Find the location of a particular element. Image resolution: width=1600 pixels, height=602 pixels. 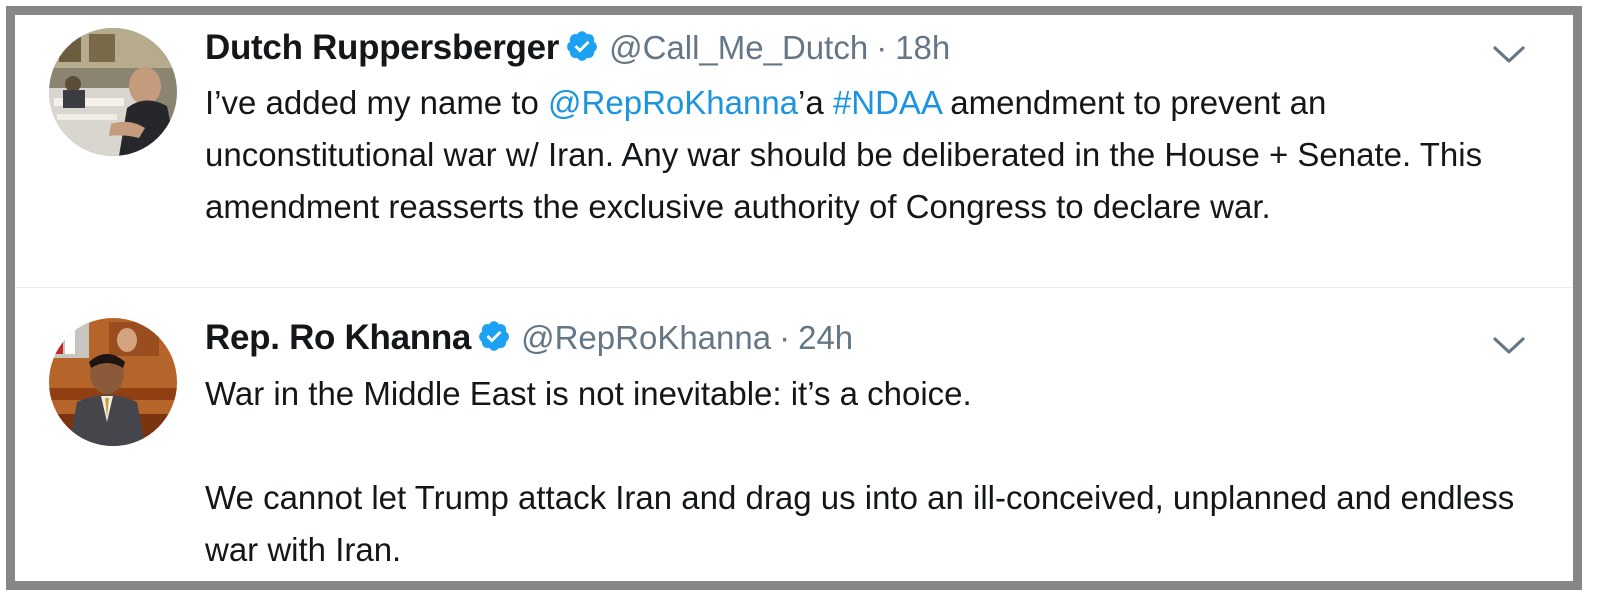

timestamp: 18h is located at coordinates (922, 48).